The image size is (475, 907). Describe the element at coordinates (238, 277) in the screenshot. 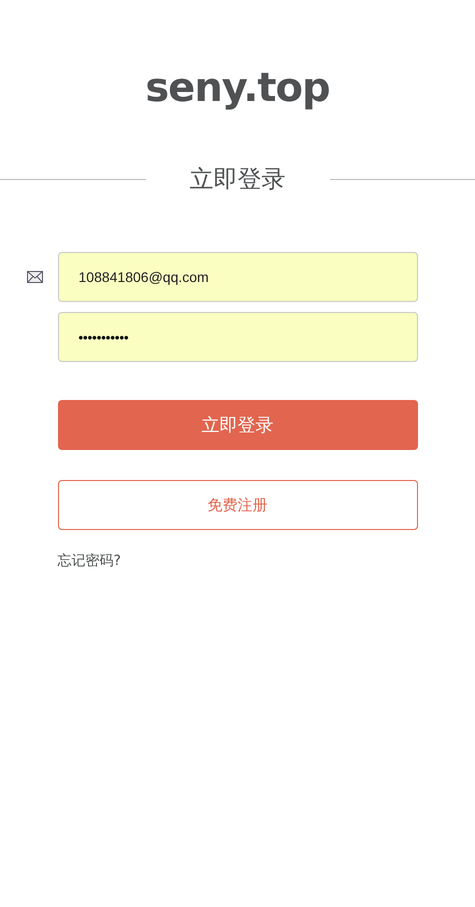

I see `email-field: 108841806@qq.com` at that location.